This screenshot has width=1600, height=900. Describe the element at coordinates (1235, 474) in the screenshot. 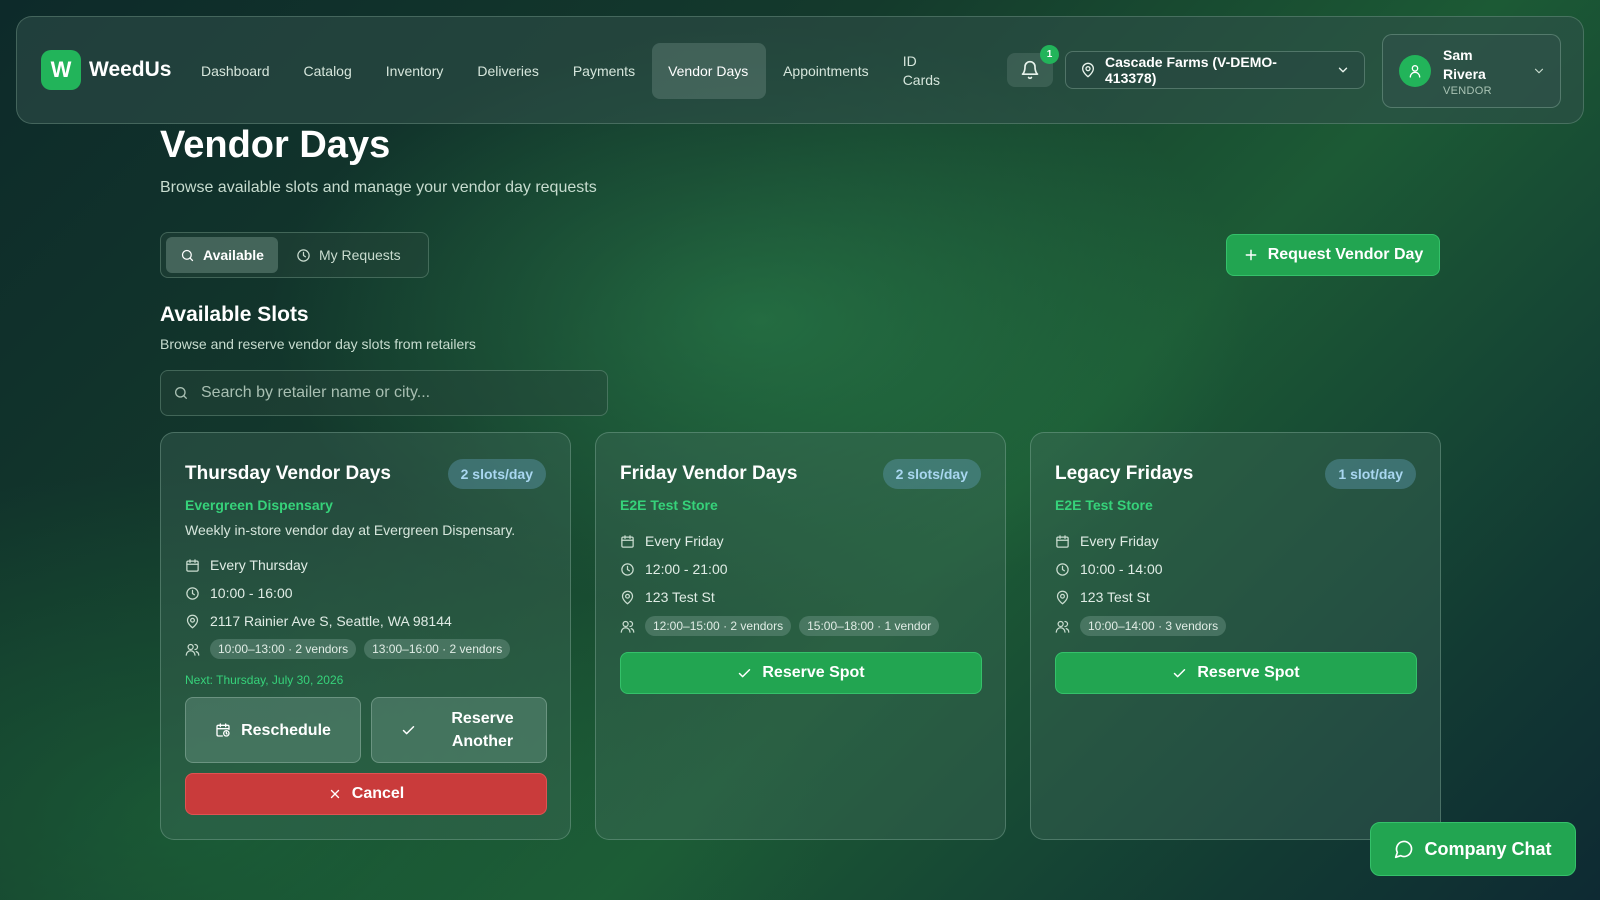

I see `card-header: Legacy Fridays 1 slot/day` at that location.